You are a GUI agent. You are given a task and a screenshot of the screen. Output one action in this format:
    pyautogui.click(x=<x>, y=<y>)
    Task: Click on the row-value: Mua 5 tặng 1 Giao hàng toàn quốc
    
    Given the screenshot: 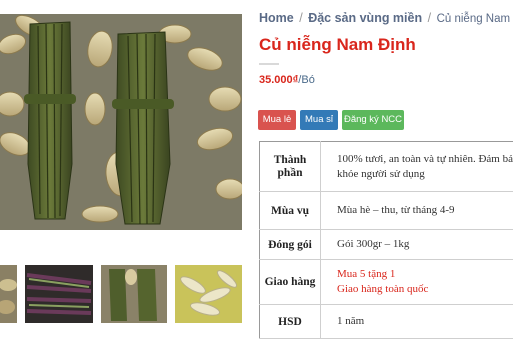 What is the action you would take?
    pyautogui.click(x=417, y=282)
    